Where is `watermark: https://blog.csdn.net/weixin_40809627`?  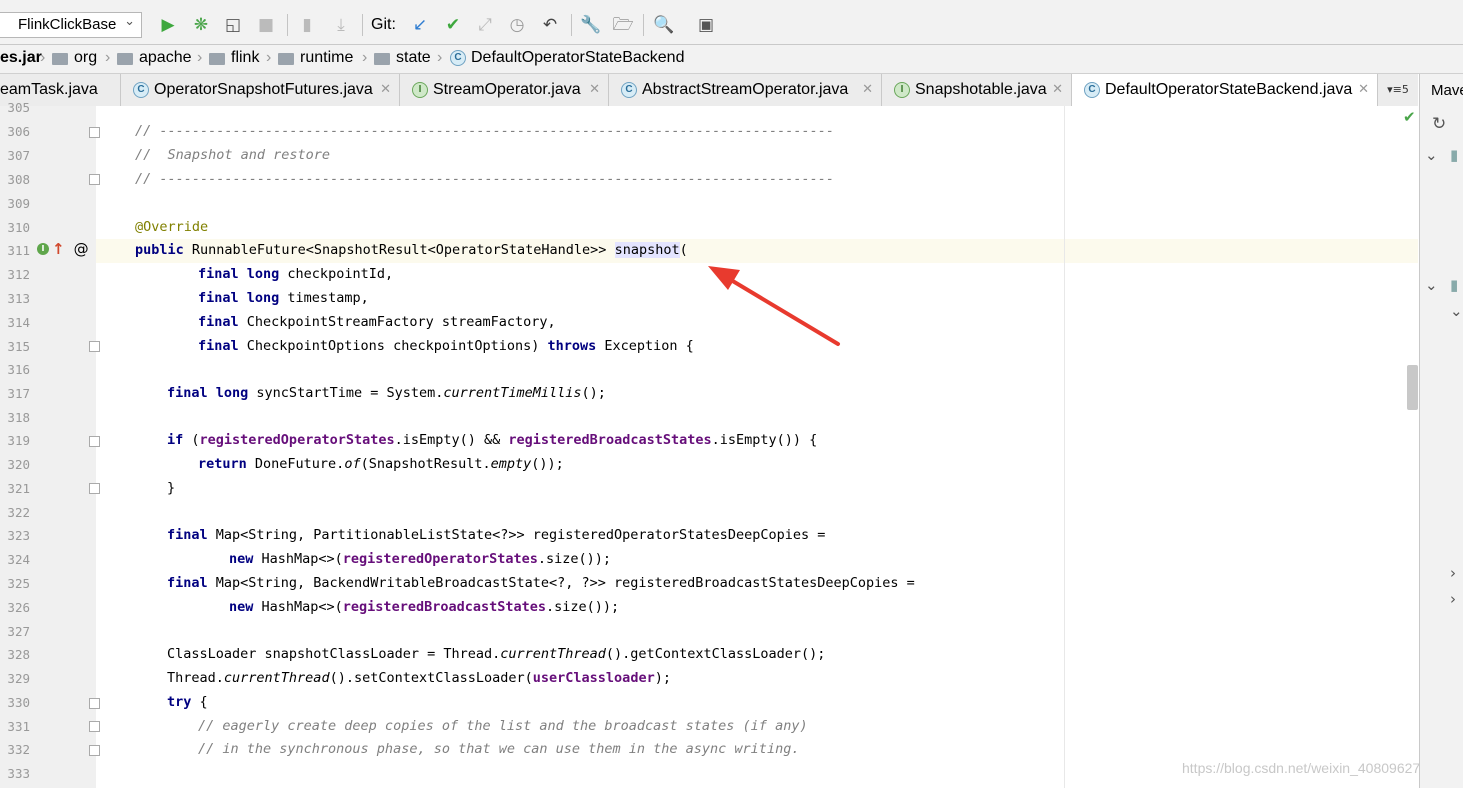
watermark: https://blog.csdn.net/weixin_40809627 is located at coordinates (1301, 768).